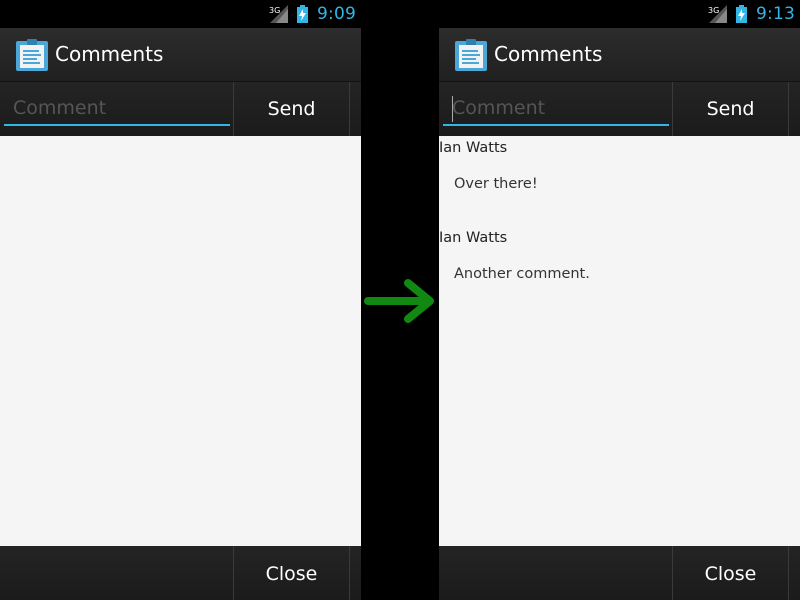  What do you see at coordinates (452, 109) in the screenshot?
I see `text-cursor` at bounding box center [452, 109].